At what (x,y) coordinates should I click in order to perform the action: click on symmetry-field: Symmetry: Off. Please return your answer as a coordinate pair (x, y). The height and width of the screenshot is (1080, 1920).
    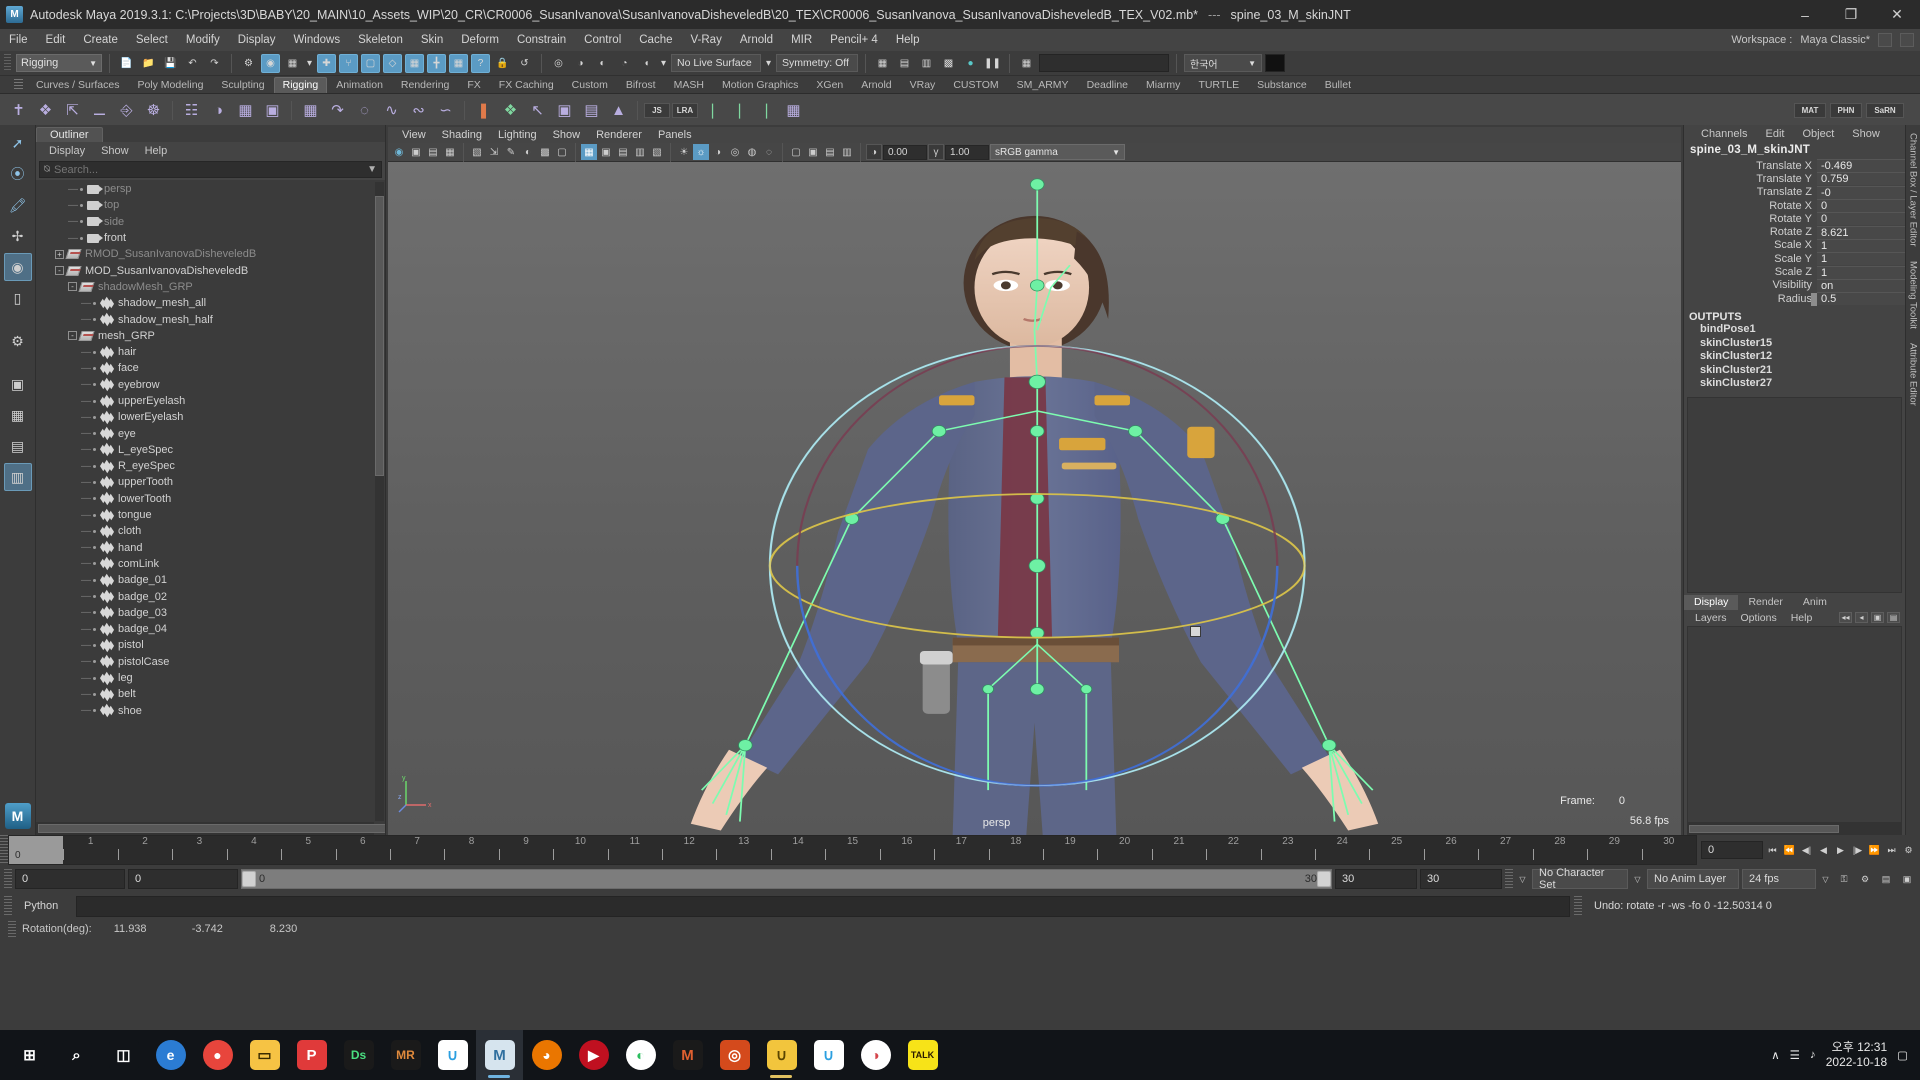
    Looking at the image, I should click on (817, 63).